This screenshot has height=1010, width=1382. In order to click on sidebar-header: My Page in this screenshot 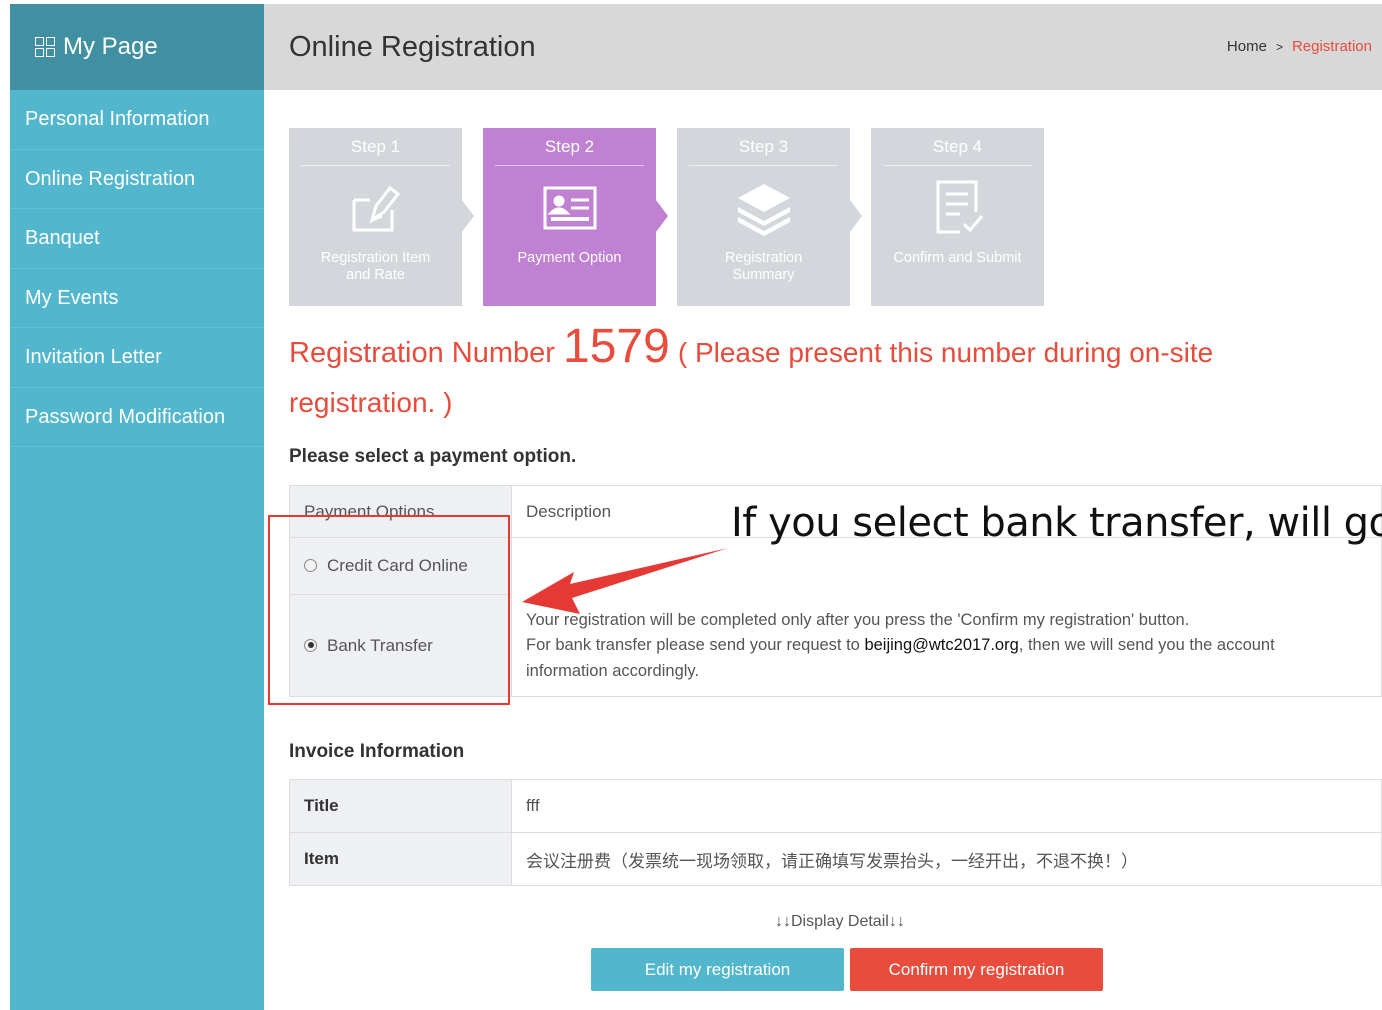, I will do `click(137, 47)`.